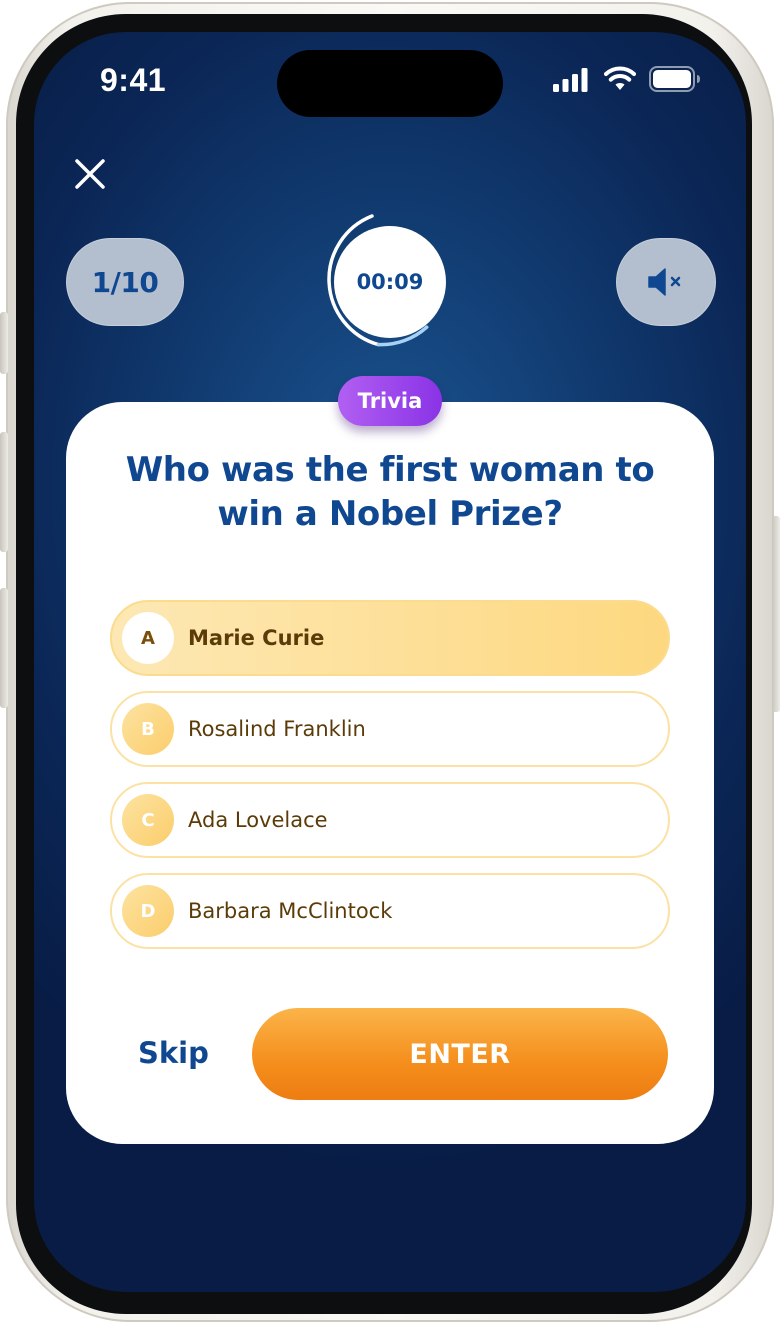 This screenshot has height=1322, width=780. Describe the element at coordinates (390, 820) in the screenshot. I see `answer-option-c: C Ada Lovelace` at that location.